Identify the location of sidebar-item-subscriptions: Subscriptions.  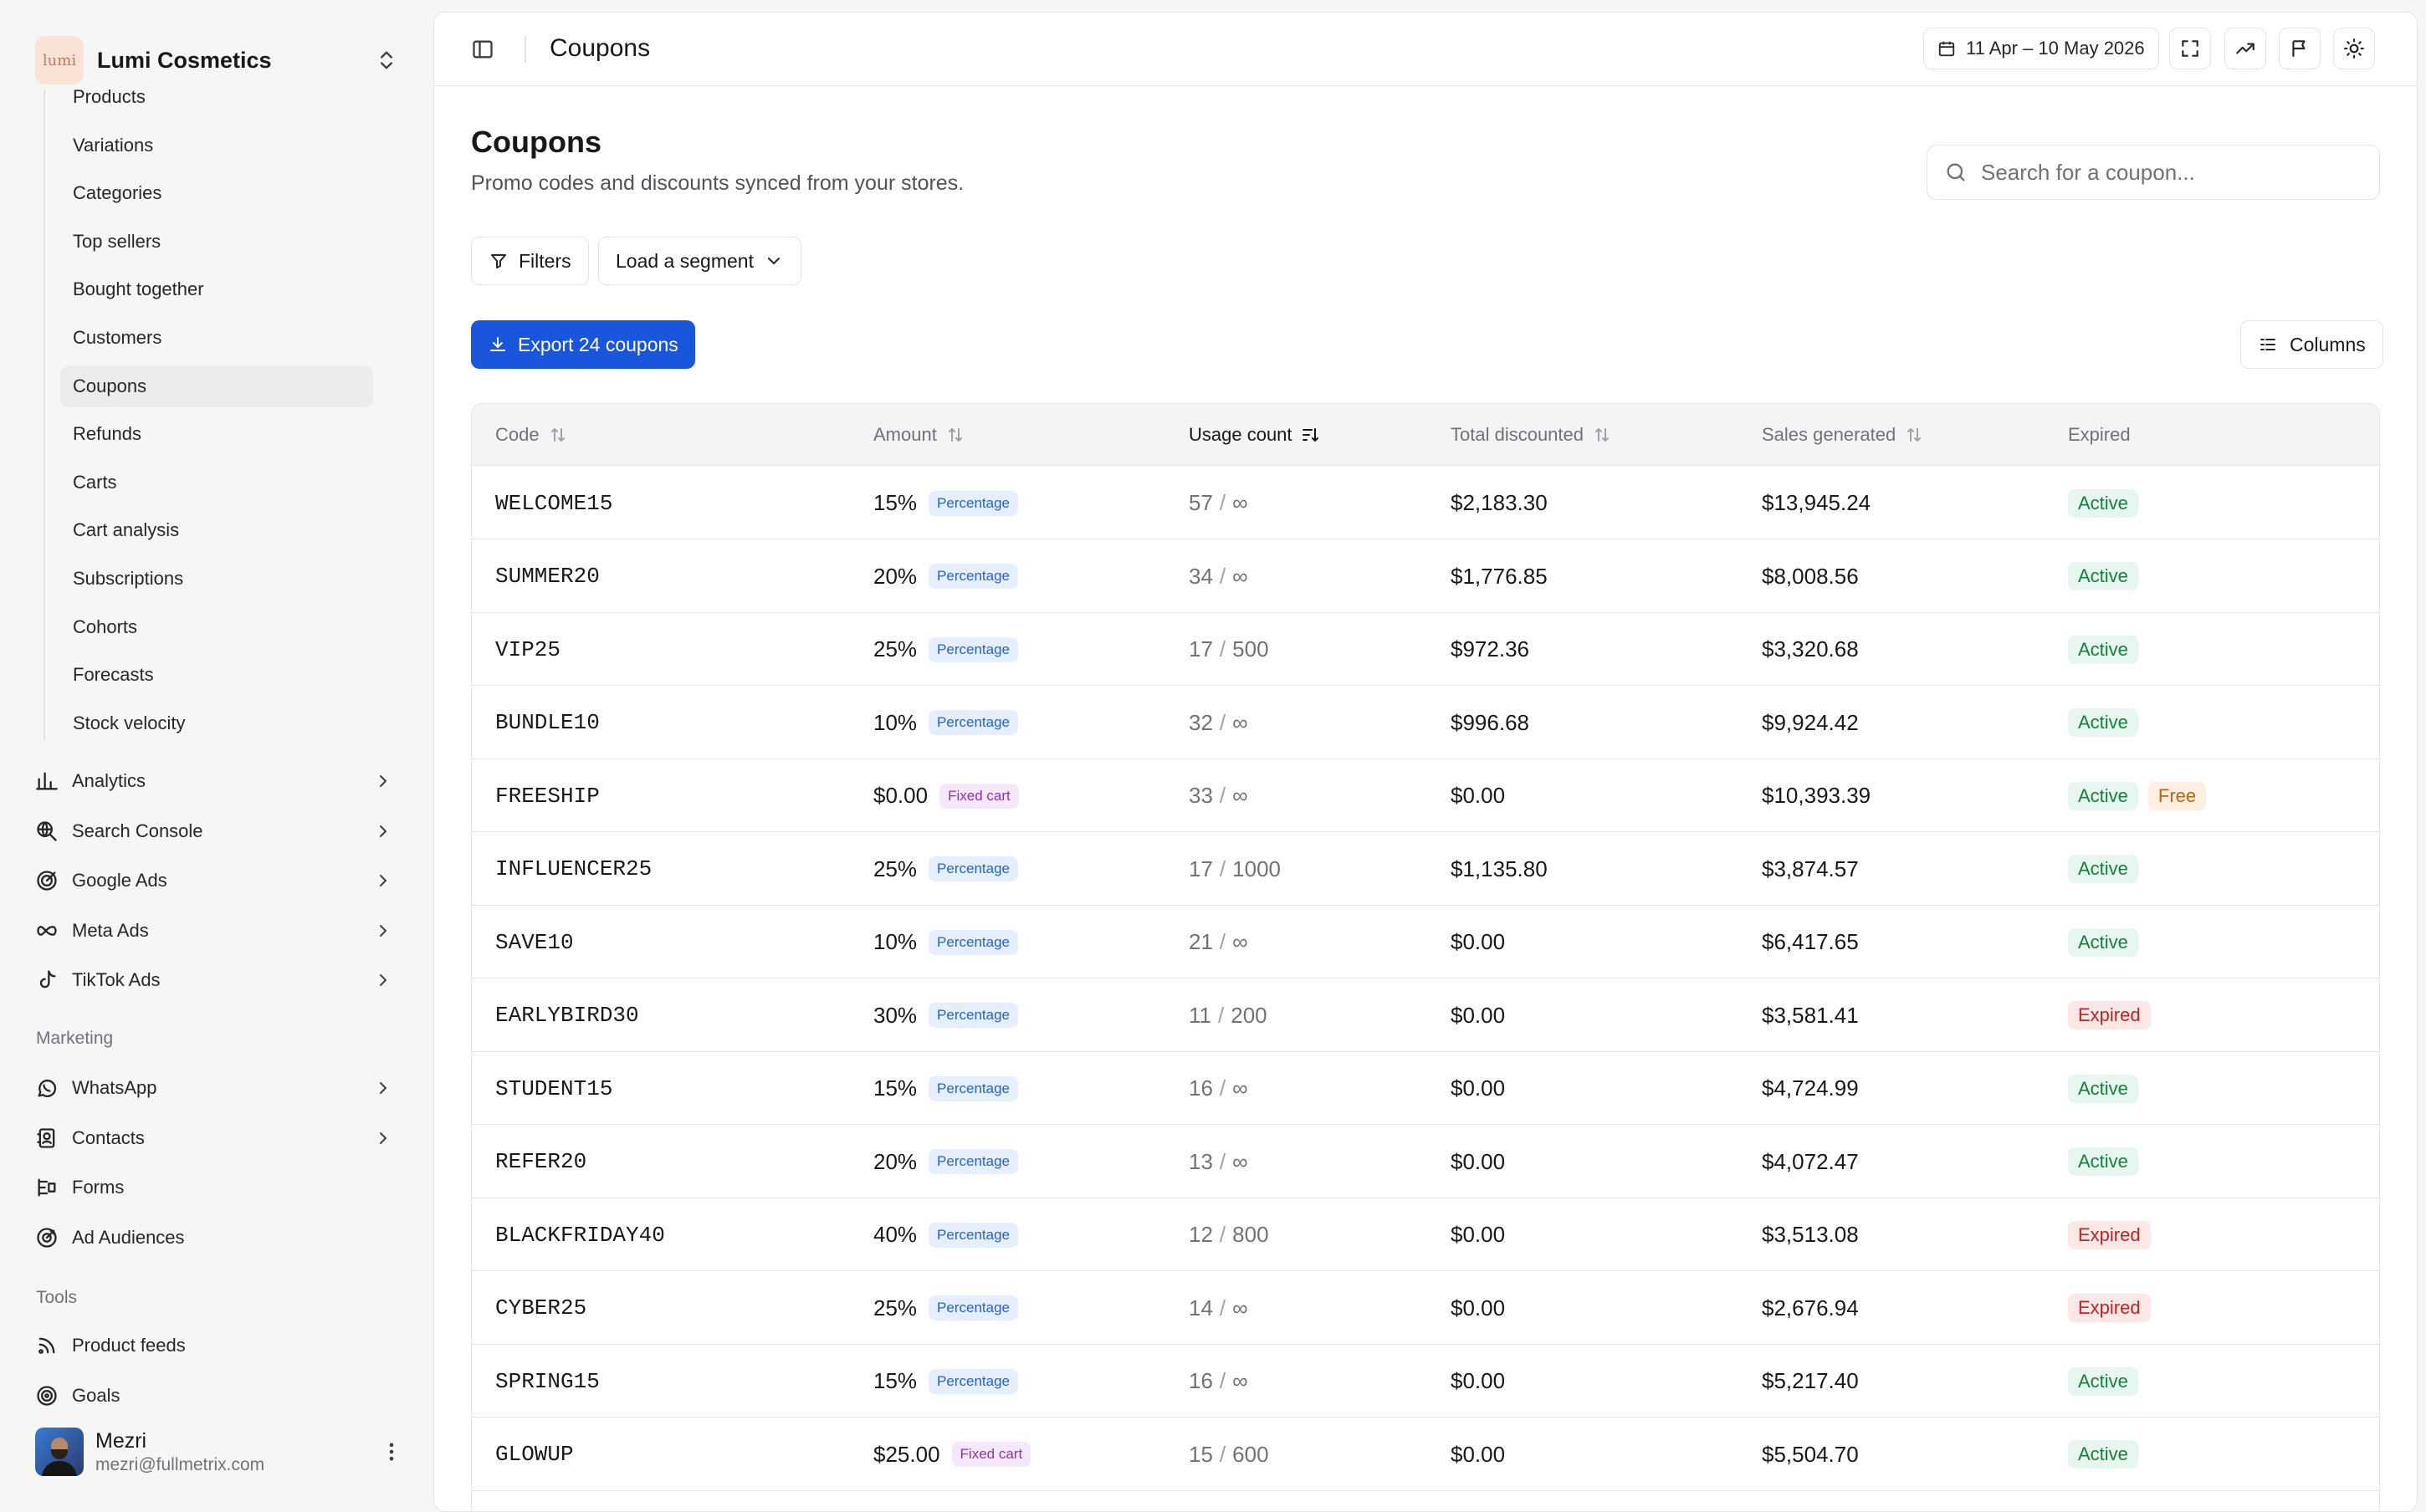
(216, 579).